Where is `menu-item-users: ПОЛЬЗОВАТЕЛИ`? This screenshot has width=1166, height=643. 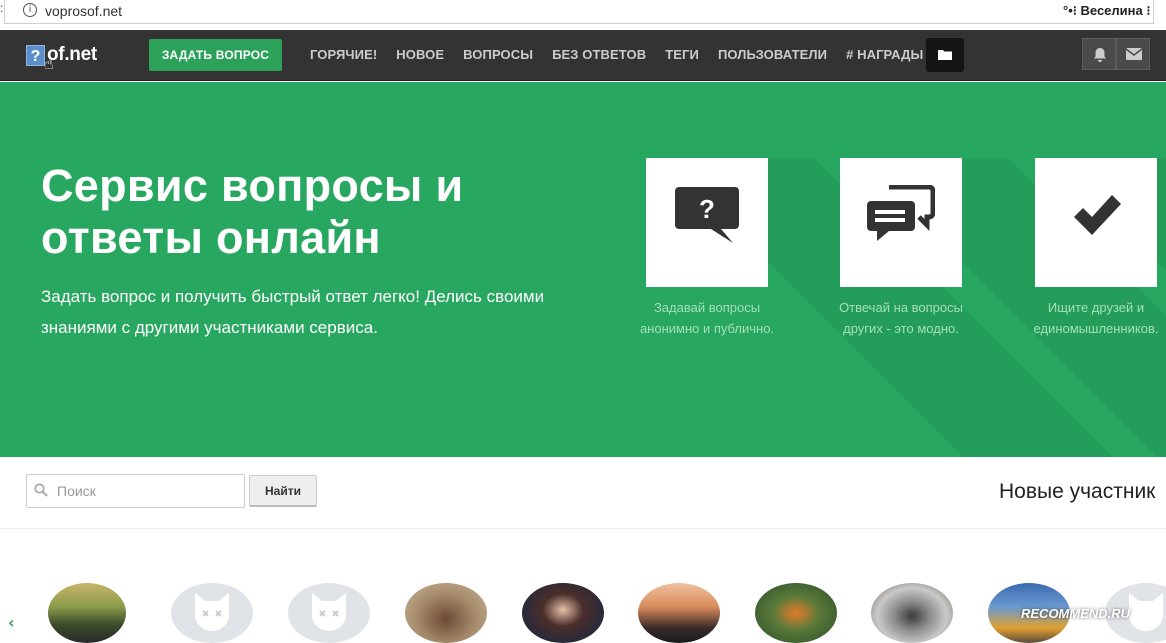
menu-item-users: ПОЛЬЗОВАТЕЛИ is located at coordinates (772, 54).